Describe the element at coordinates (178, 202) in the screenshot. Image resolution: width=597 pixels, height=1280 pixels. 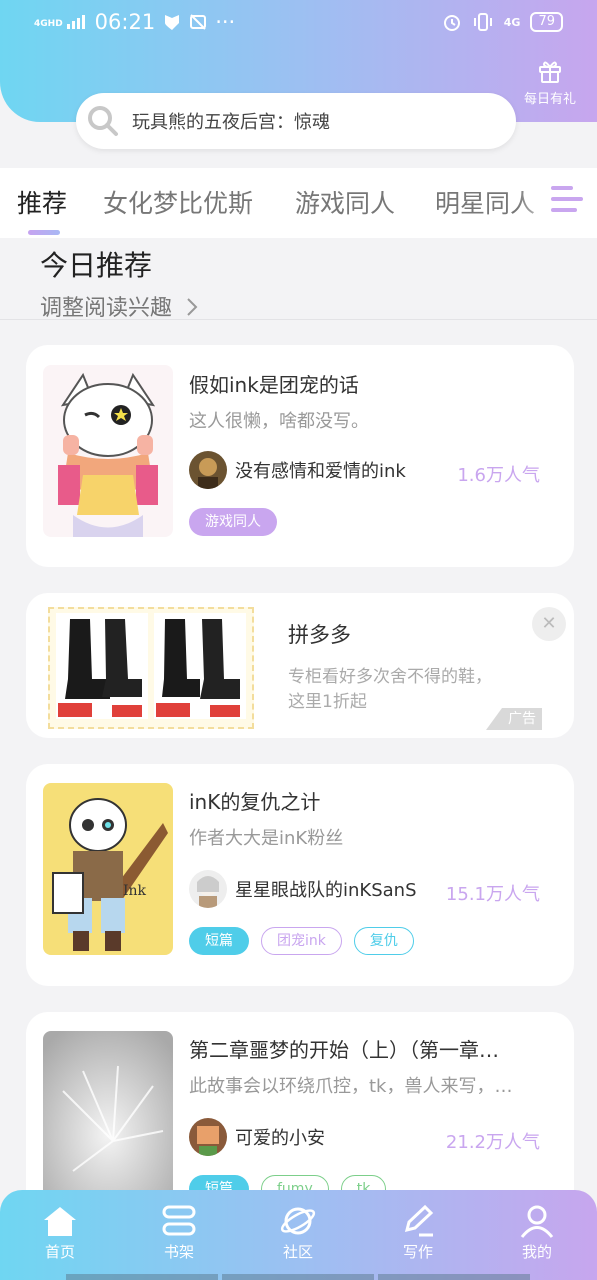
I see `tab-mebius: 女化梦比优斯` at that location.